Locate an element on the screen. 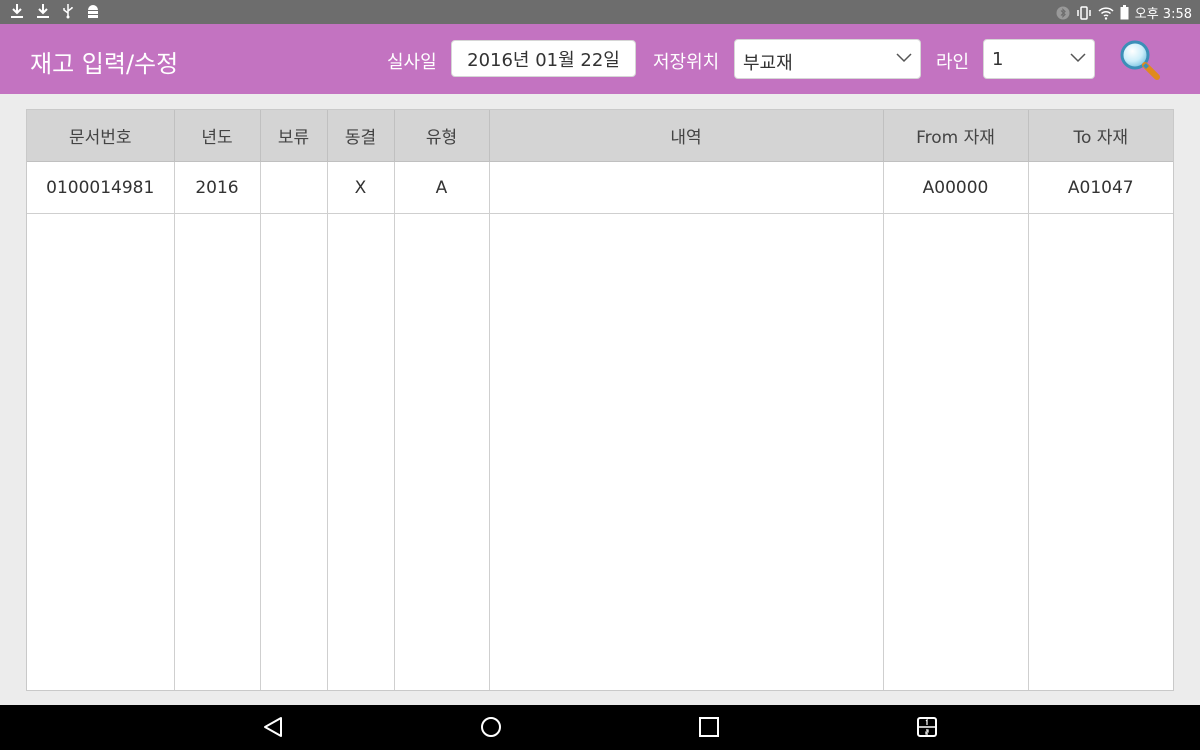 The height and width of the screenshot is (750, 1200). column-header: 동결 is located at coordinates (361, 136).